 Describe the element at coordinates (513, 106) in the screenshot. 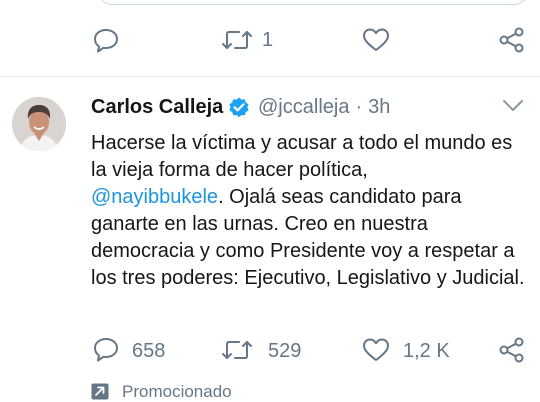

I see `chevron-down-icon` at that location.